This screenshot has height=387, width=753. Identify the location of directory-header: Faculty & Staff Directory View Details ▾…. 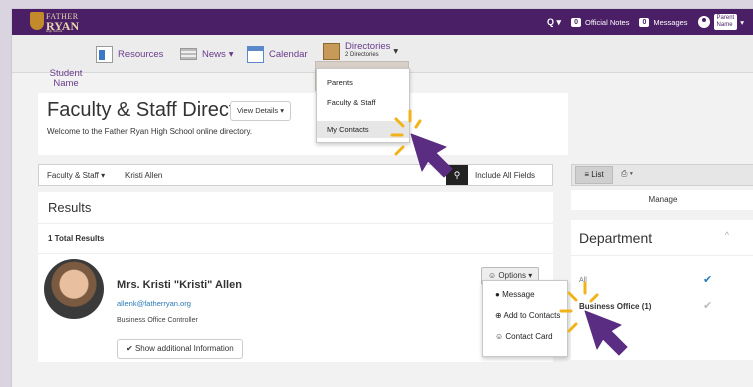
(303, 124).